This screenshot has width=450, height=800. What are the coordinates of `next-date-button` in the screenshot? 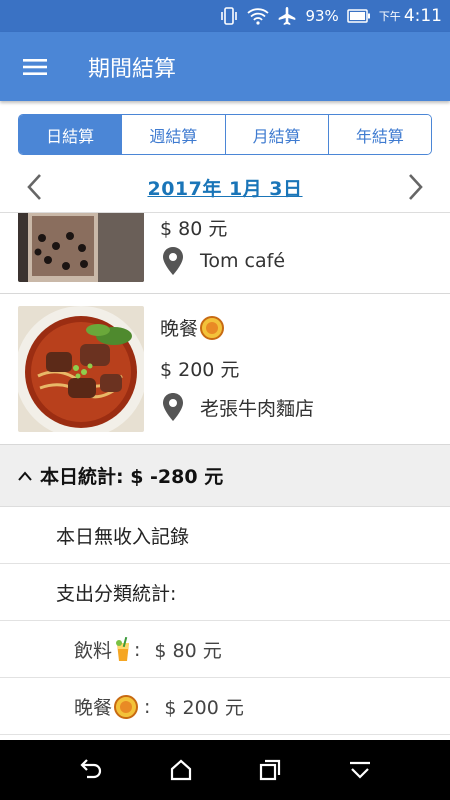 It's located at (416, 187).